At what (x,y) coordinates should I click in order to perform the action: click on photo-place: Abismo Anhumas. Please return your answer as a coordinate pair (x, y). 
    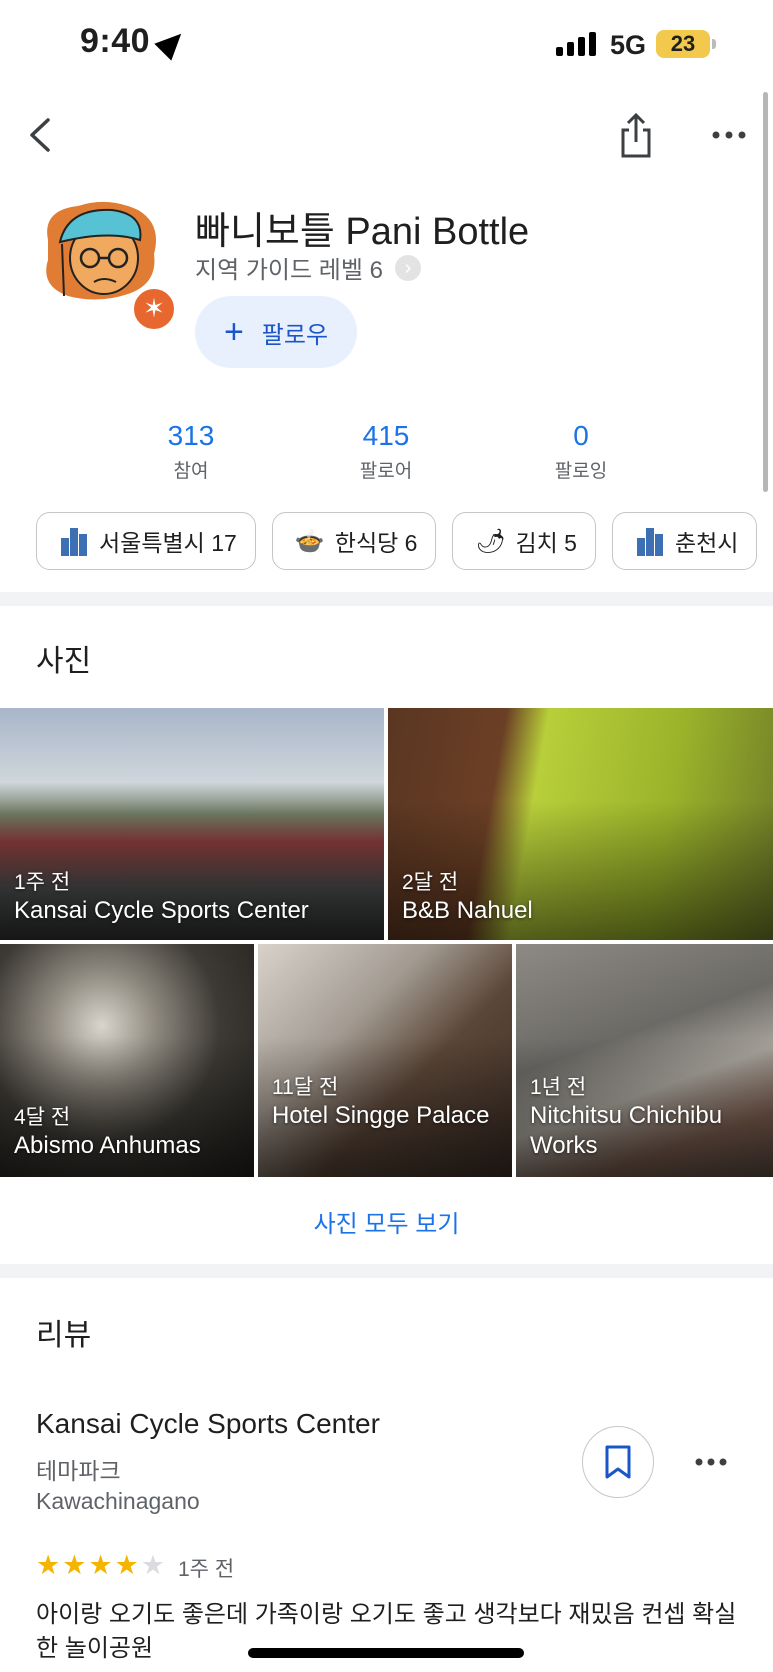
    Looking at the image, I should click on (107, 1145).